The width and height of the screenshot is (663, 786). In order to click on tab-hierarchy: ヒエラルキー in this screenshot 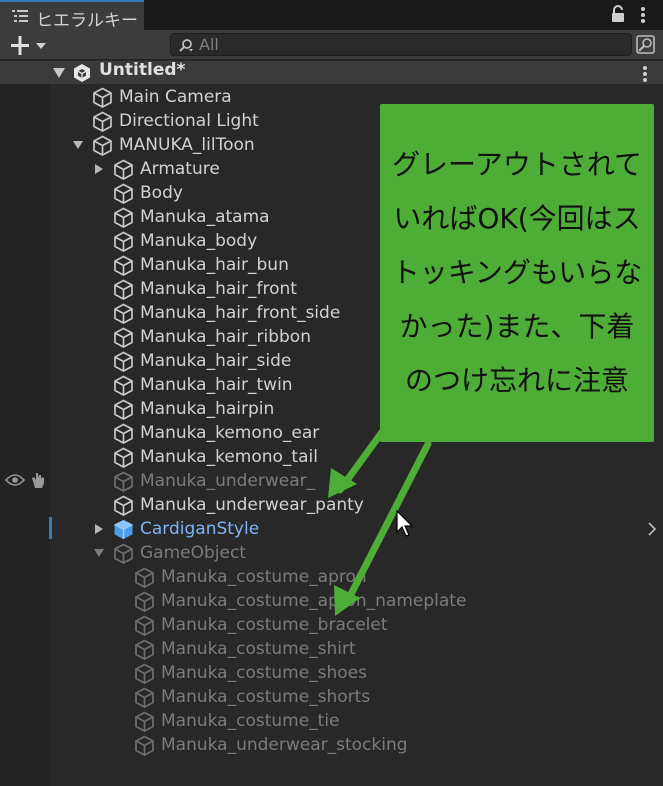, I will do `click(72, 15)`.